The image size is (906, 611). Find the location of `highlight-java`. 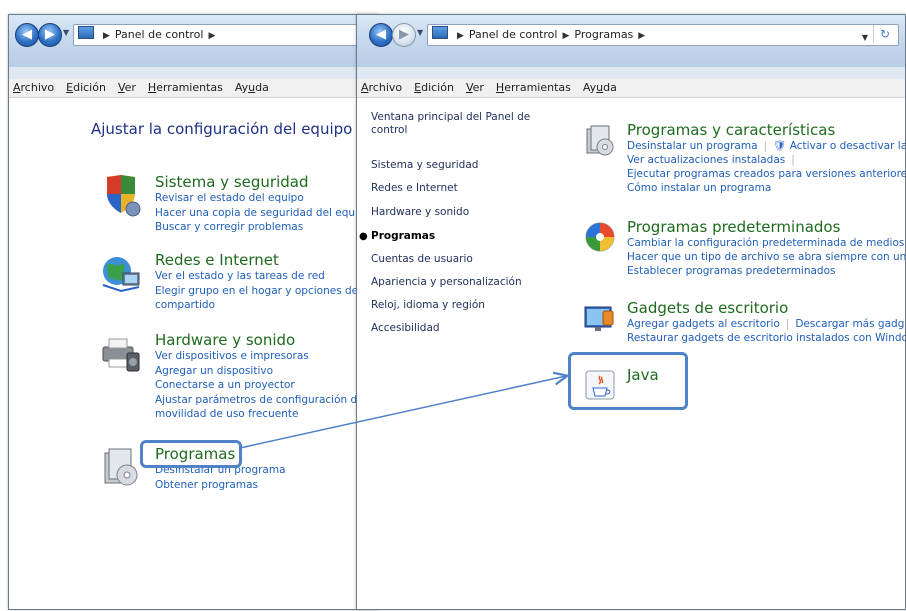

highlight-java is located at coordinates (628, 381).